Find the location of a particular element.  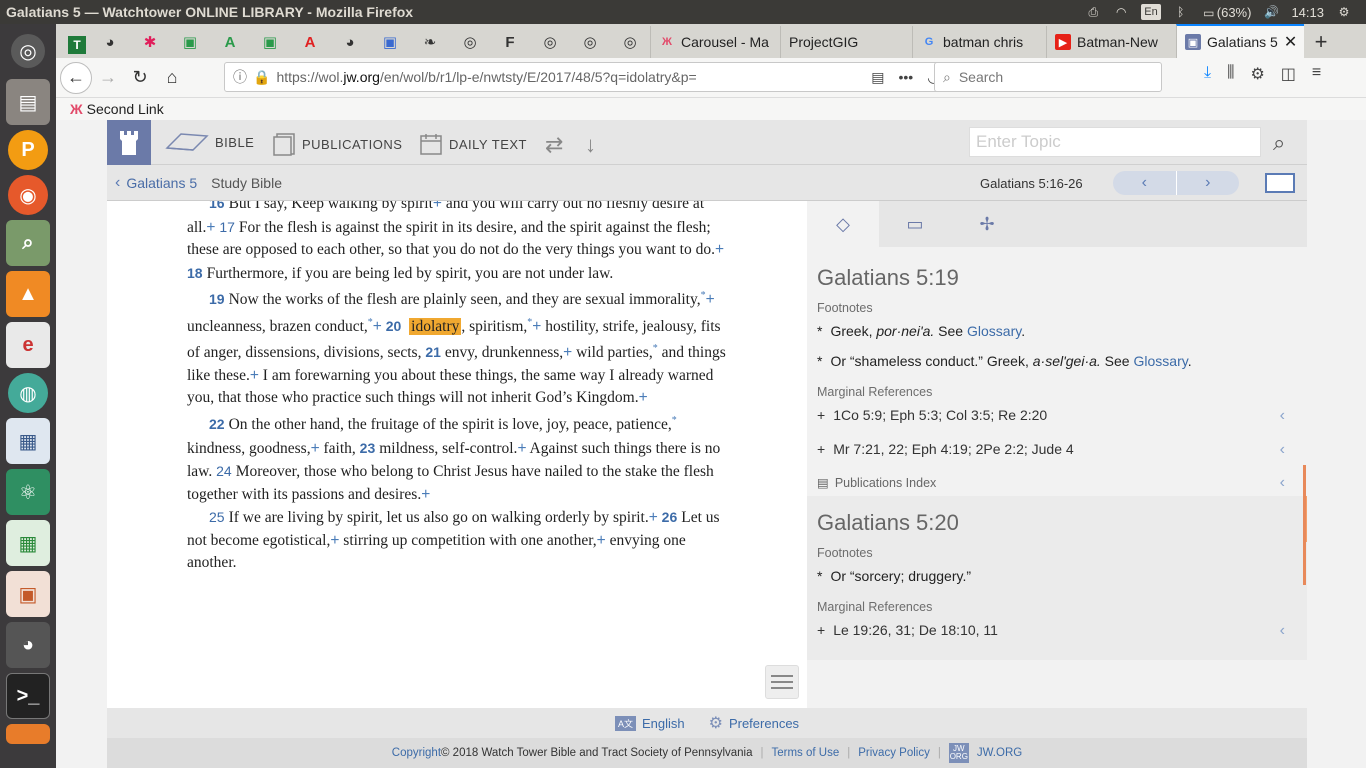

pinned-tab-adobe: A is located at coordinates (310, 42).